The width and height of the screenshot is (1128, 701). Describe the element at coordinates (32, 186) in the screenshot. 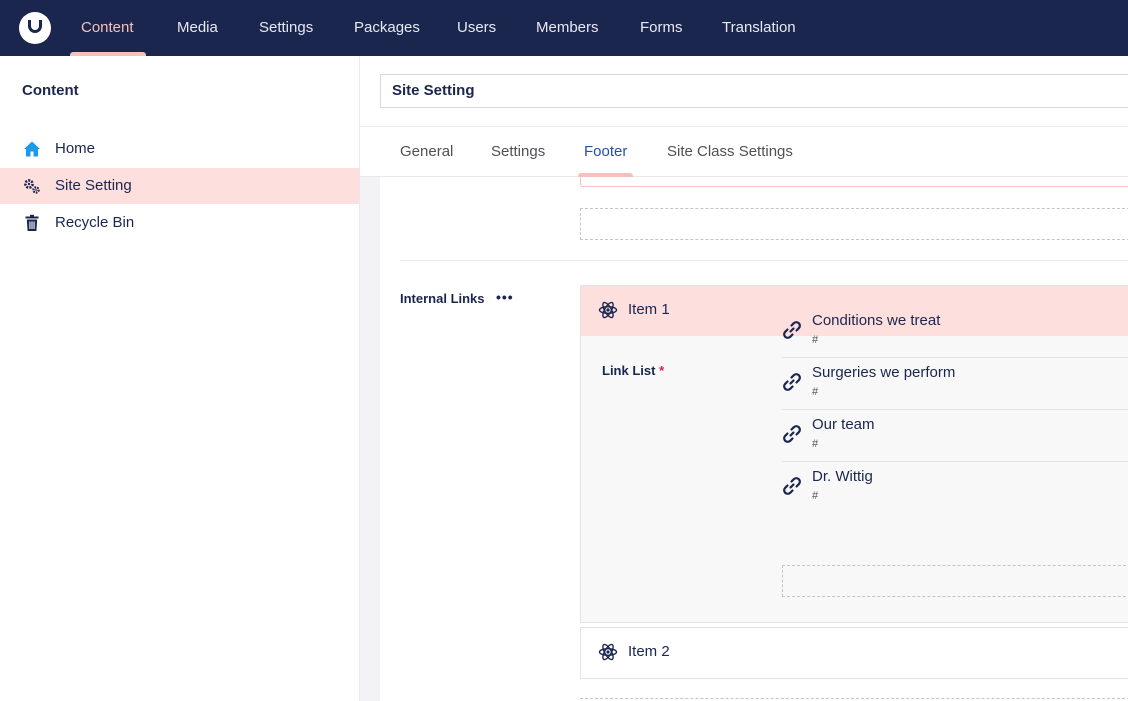

I see `settings-gears-icon` at that location.